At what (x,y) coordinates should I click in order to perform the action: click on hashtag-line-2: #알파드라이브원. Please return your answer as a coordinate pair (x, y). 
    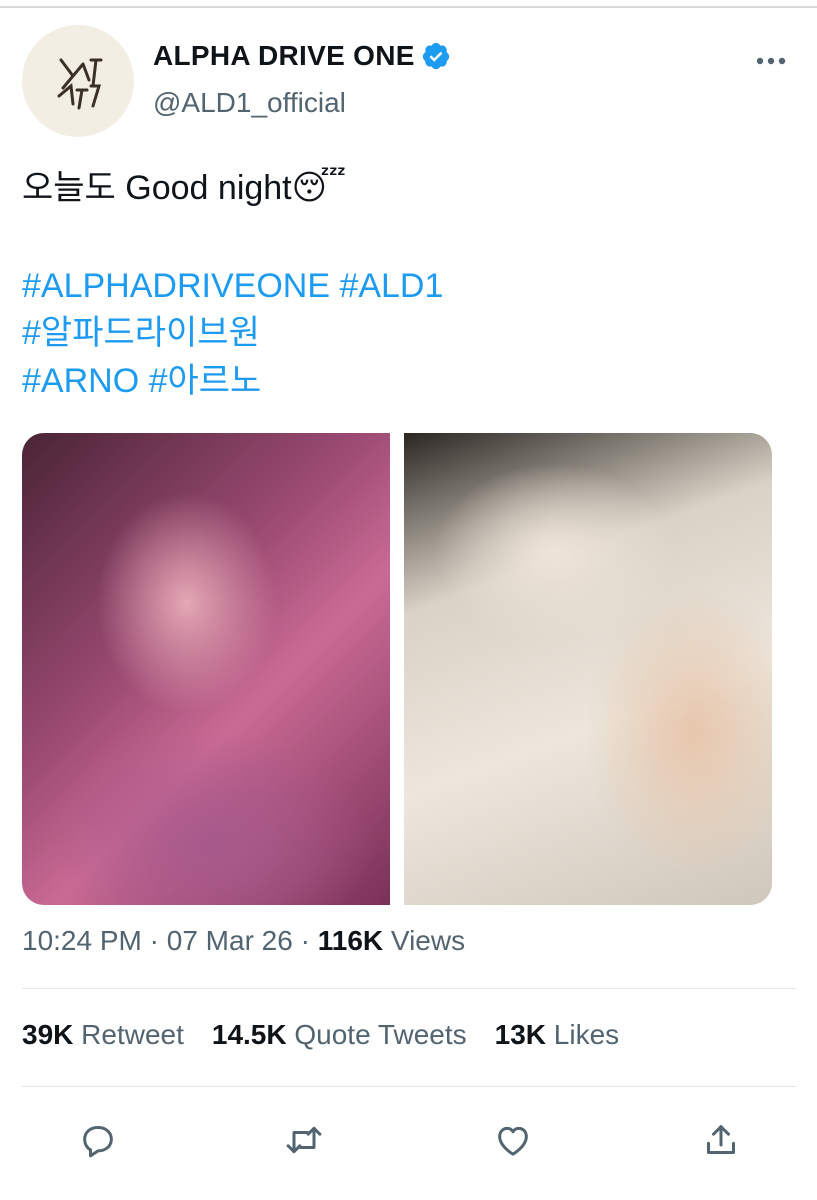
    Looking at the image, I should click on (141, 333).